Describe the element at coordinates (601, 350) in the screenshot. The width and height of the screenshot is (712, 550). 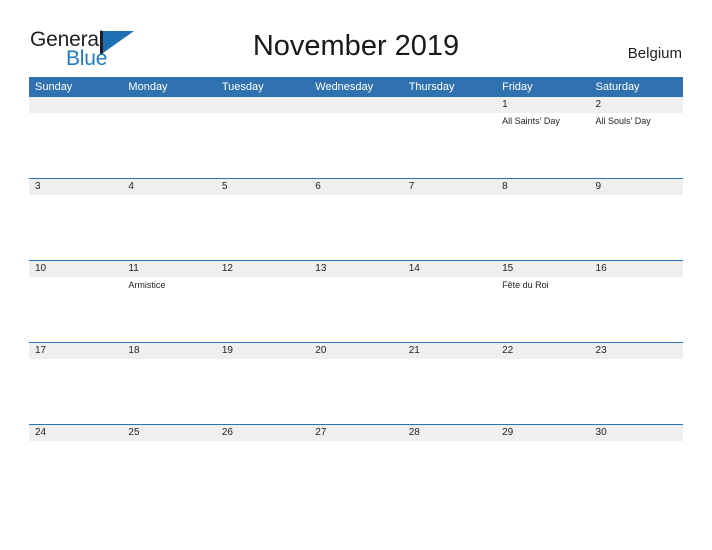
I see `day-number: 23` at that location.